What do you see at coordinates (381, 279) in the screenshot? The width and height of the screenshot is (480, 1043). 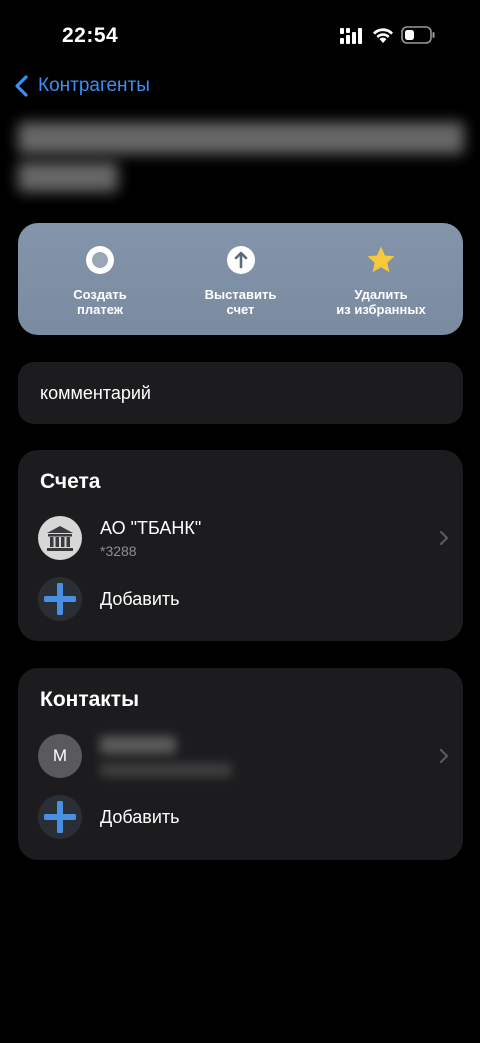 I see `remove-favorite-button: Удалить из избранных` at bounding box center [381, 279].